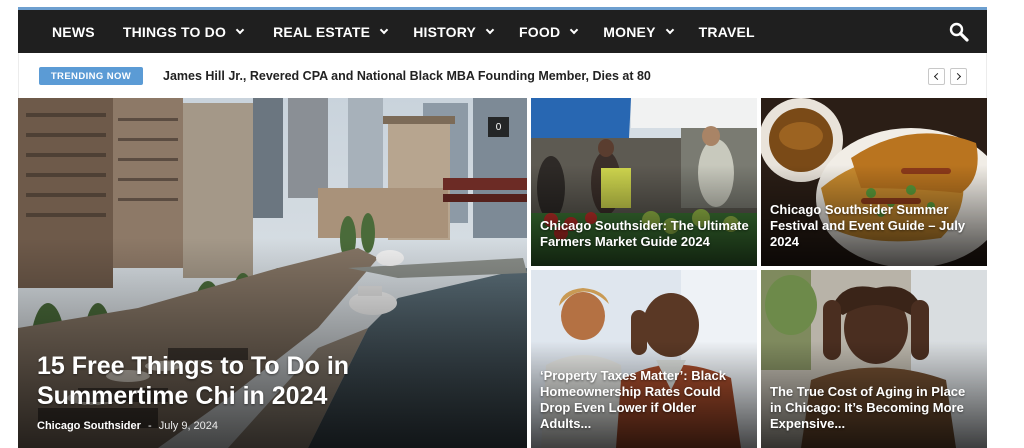  Describe the element at coordinates (91, 76) in the screenshot. I see `trending-badge: TRENDING NOW` at that location.